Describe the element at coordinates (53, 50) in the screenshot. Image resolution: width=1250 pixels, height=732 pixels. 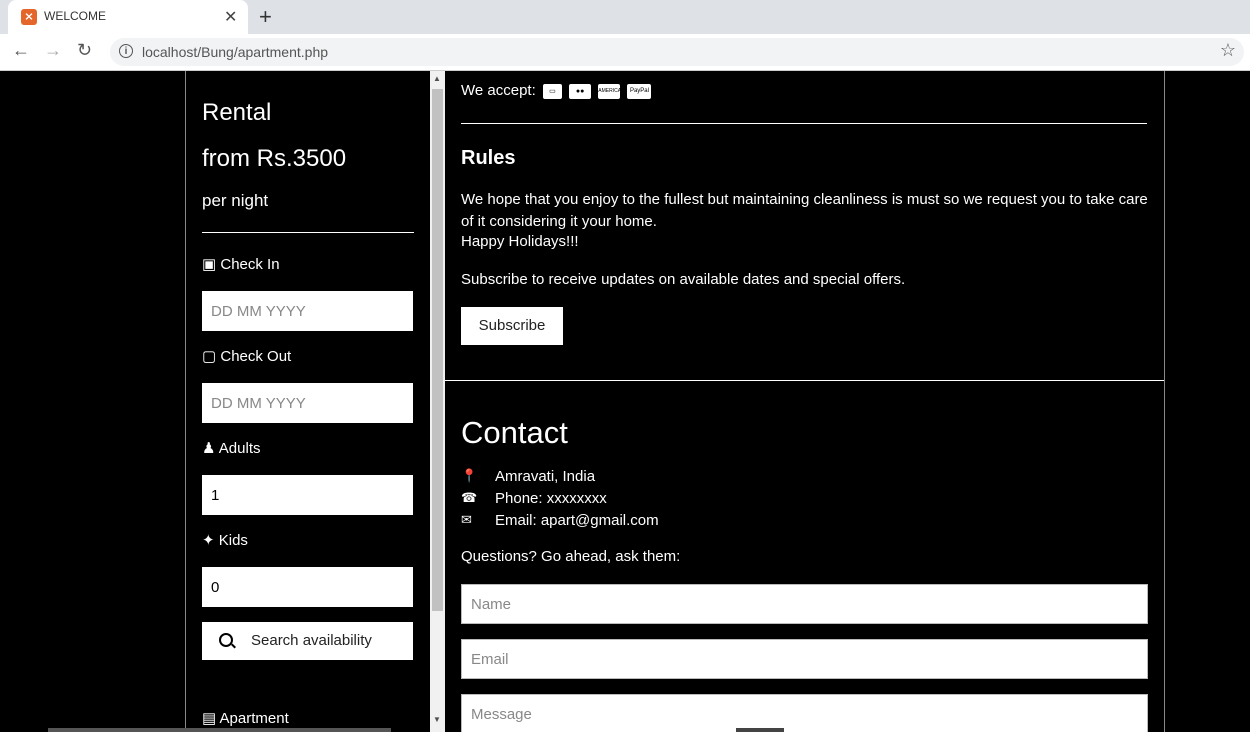
I see `forward-icon: →` at that location.